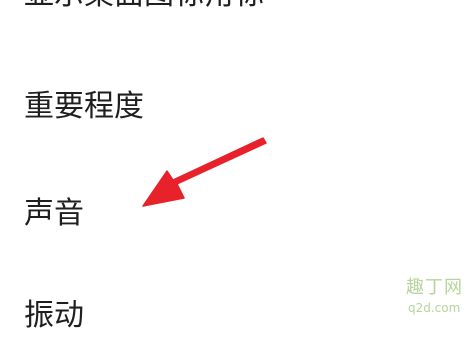  Describe the element at coordinates (144, 6) in the screenshot. I see `settings-item-label: 显示桌面图标角标` at that location.